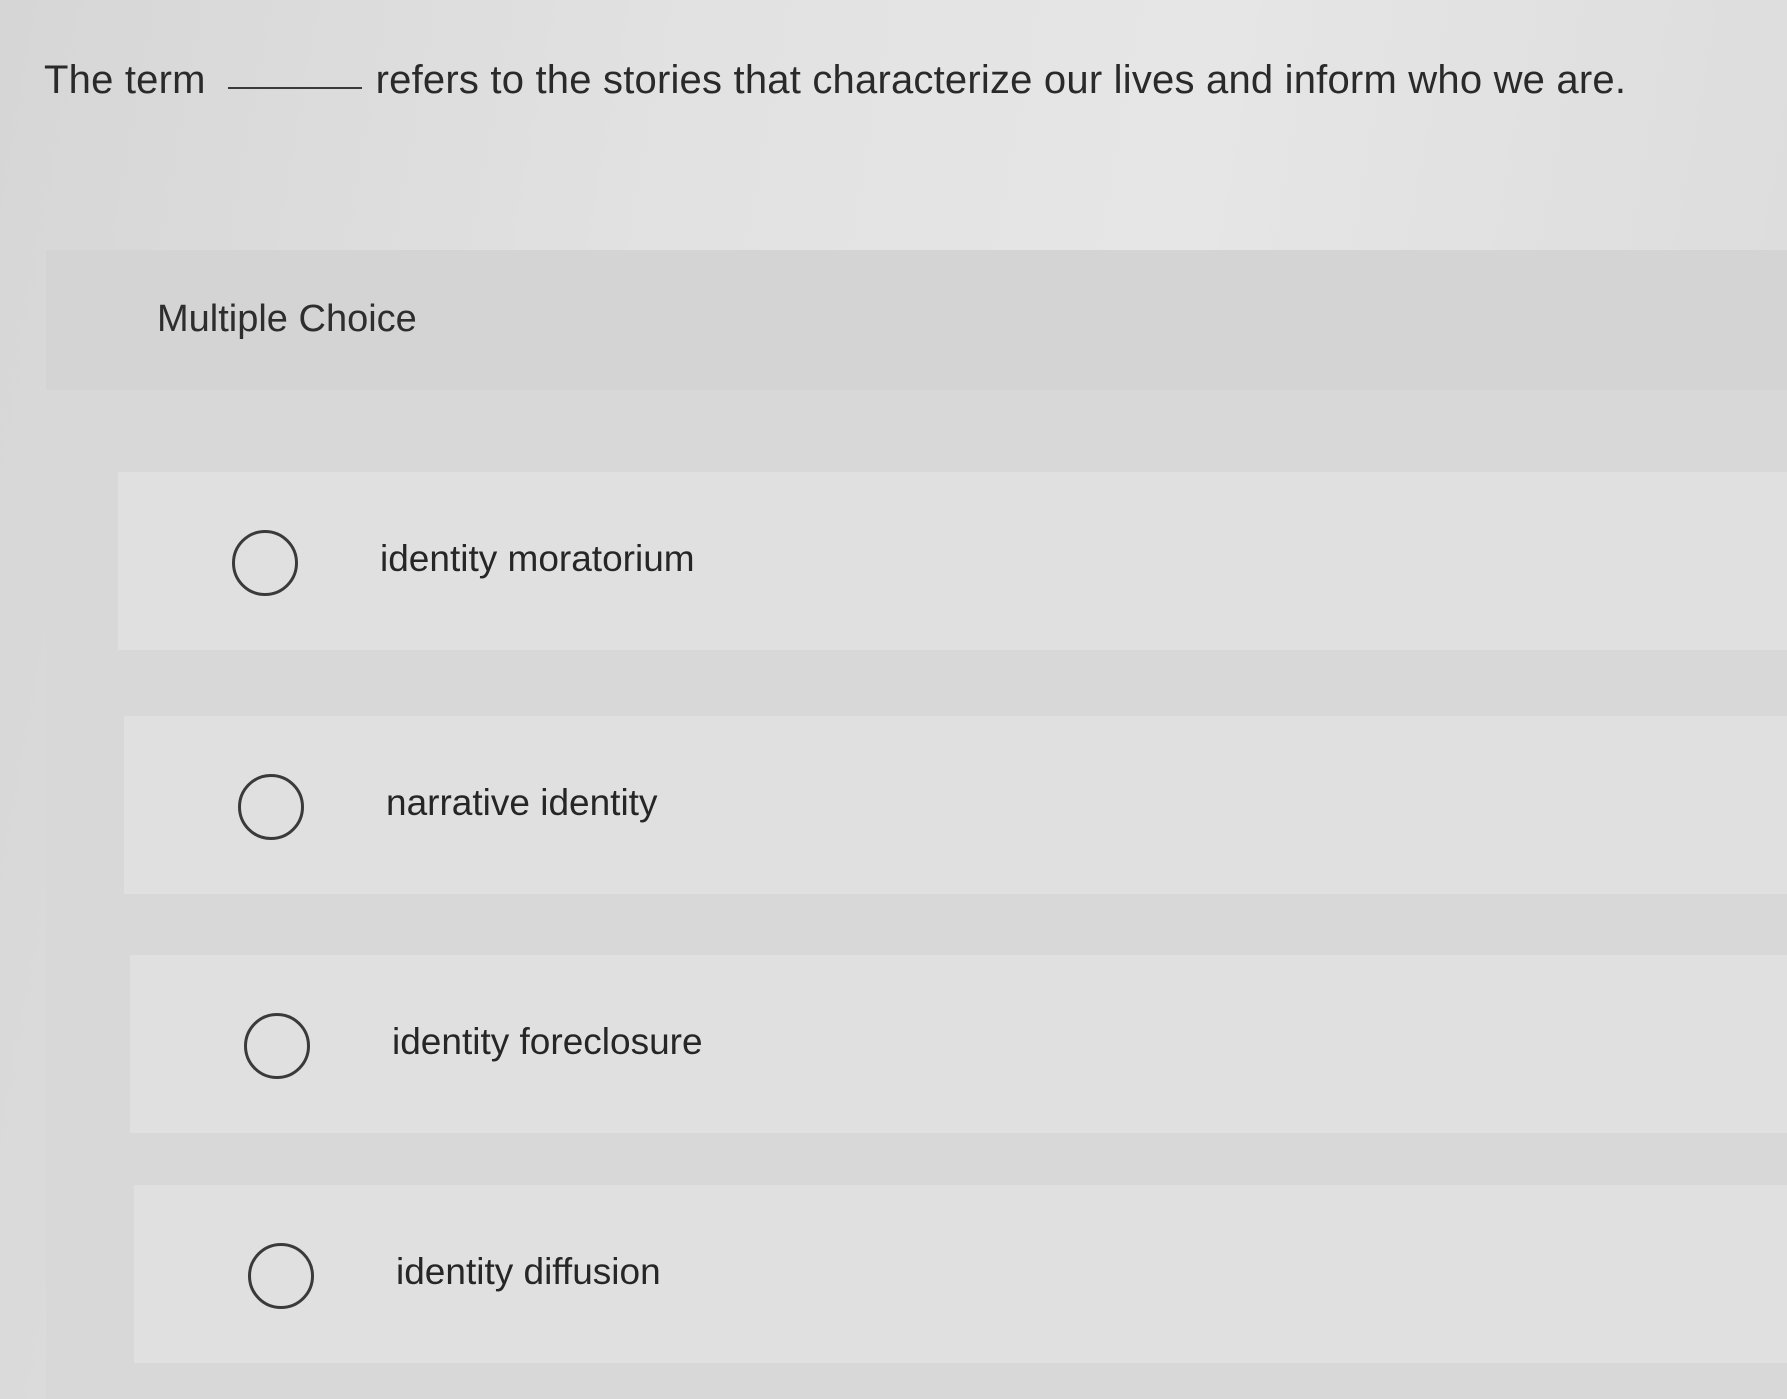 Image resolution: width=1787 pixels, height=1399 pixels. Describe the element at coordinates (537, 558) in the screenshot. I see `answer-option-label: identity moratorium` at that location.